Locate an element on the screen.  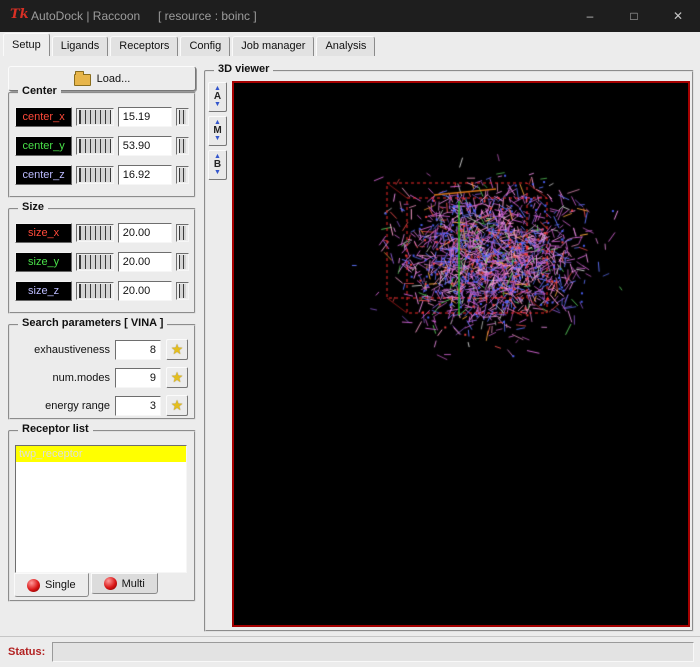
viewer-all-button: ▲ A ▼ is located at coordinates (217, 97).